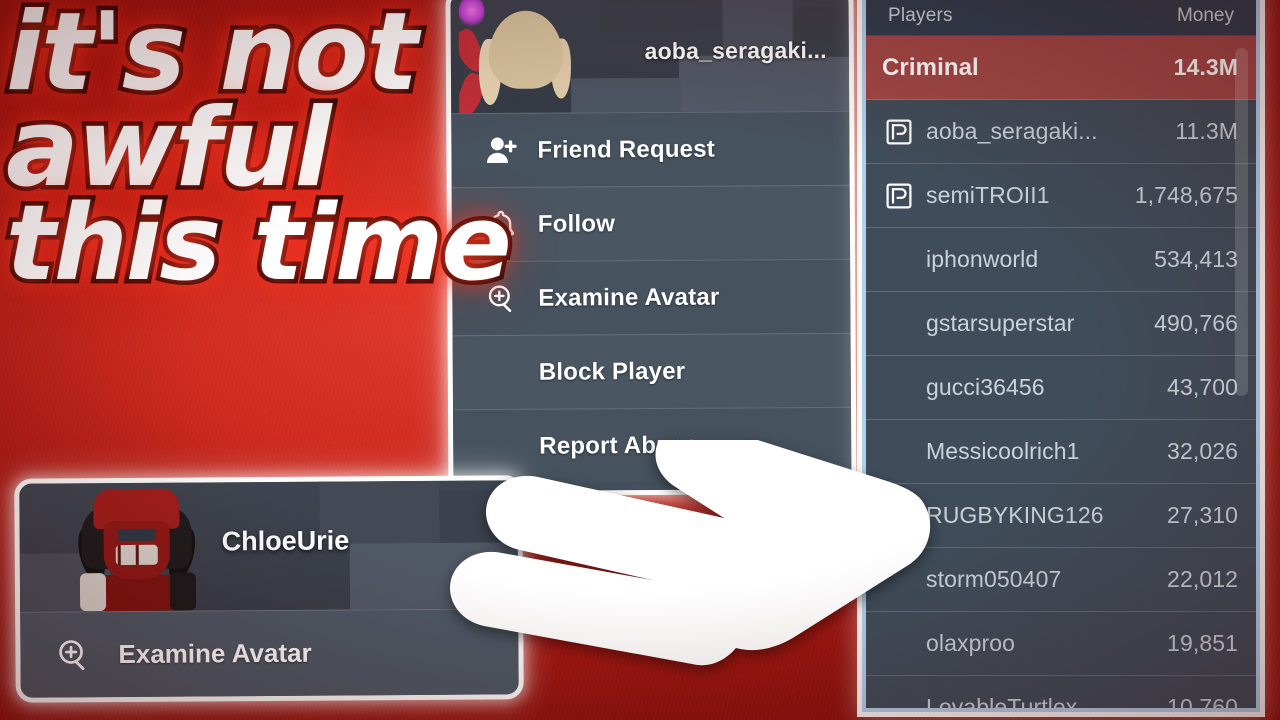  I want to click on leaderboard-player-row: Messicoolrich1 32,026, so click(1061, 452).